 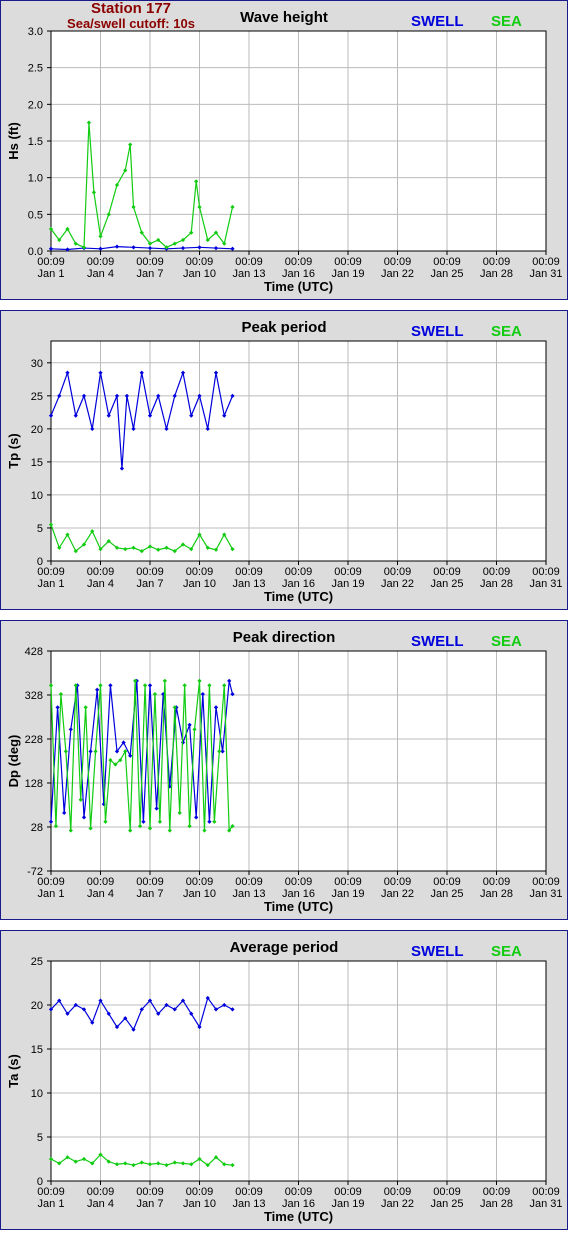 I want to click on y-axis-label: Dp (deg), so click(x=13, y=761).